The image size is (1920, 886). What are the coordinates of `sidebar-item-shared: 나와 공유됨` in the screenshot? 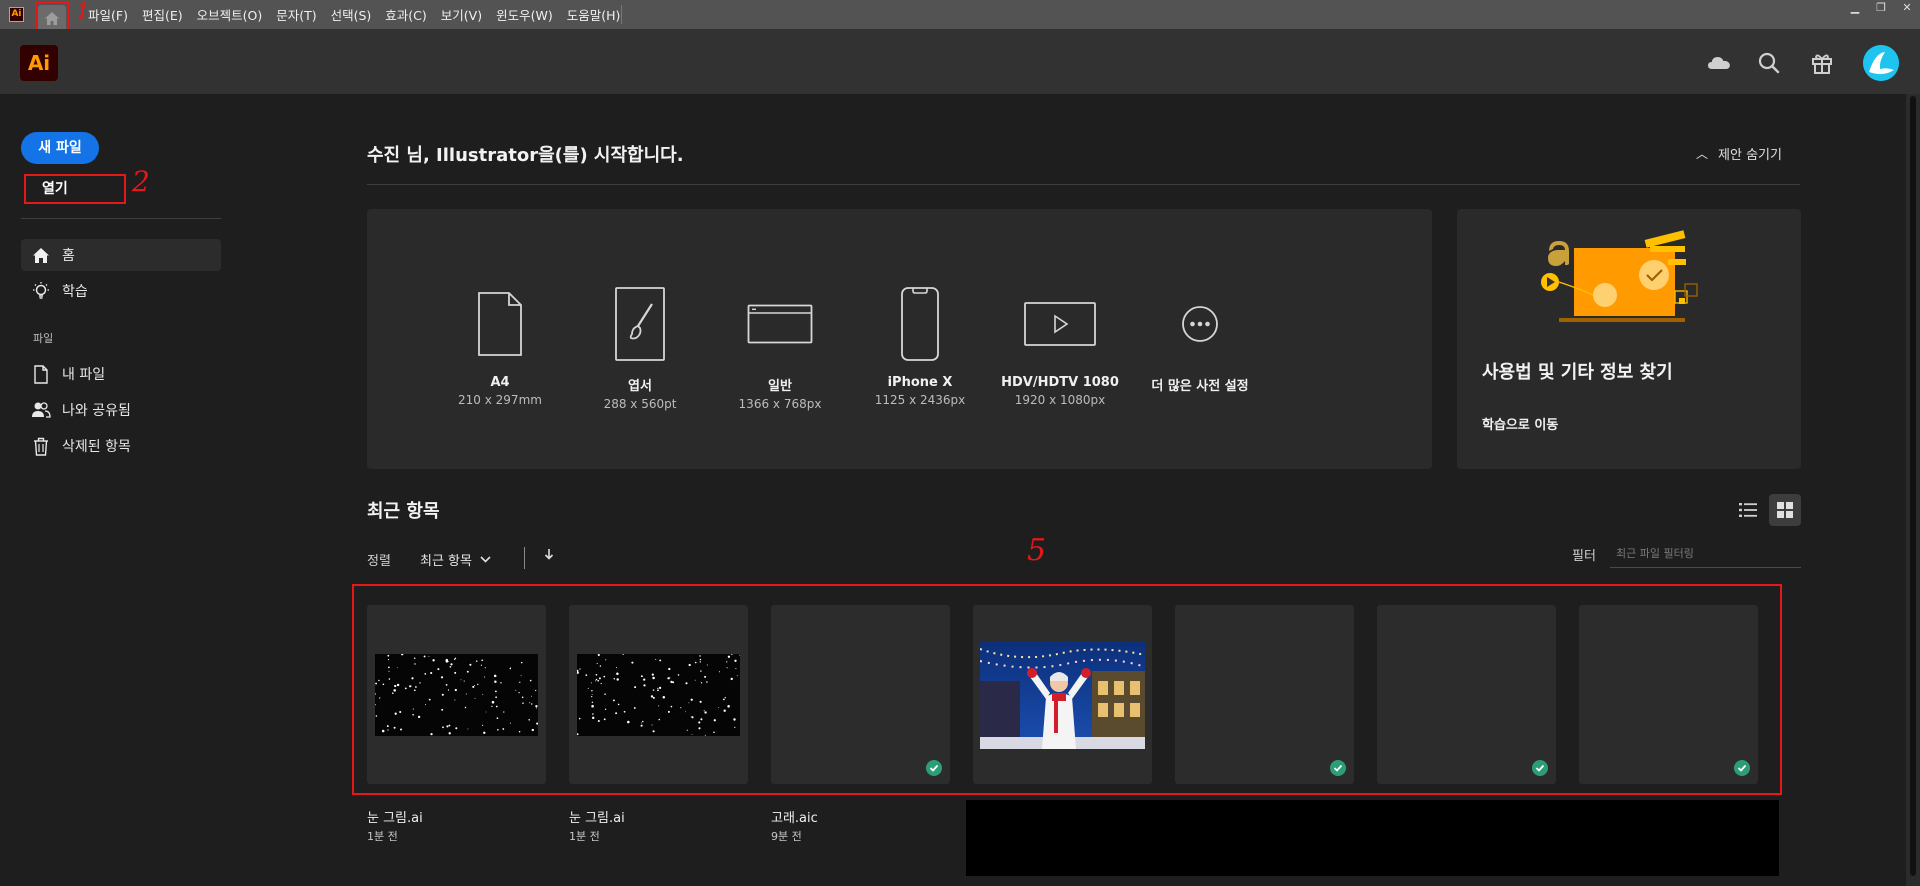 It's located at (121, 410).